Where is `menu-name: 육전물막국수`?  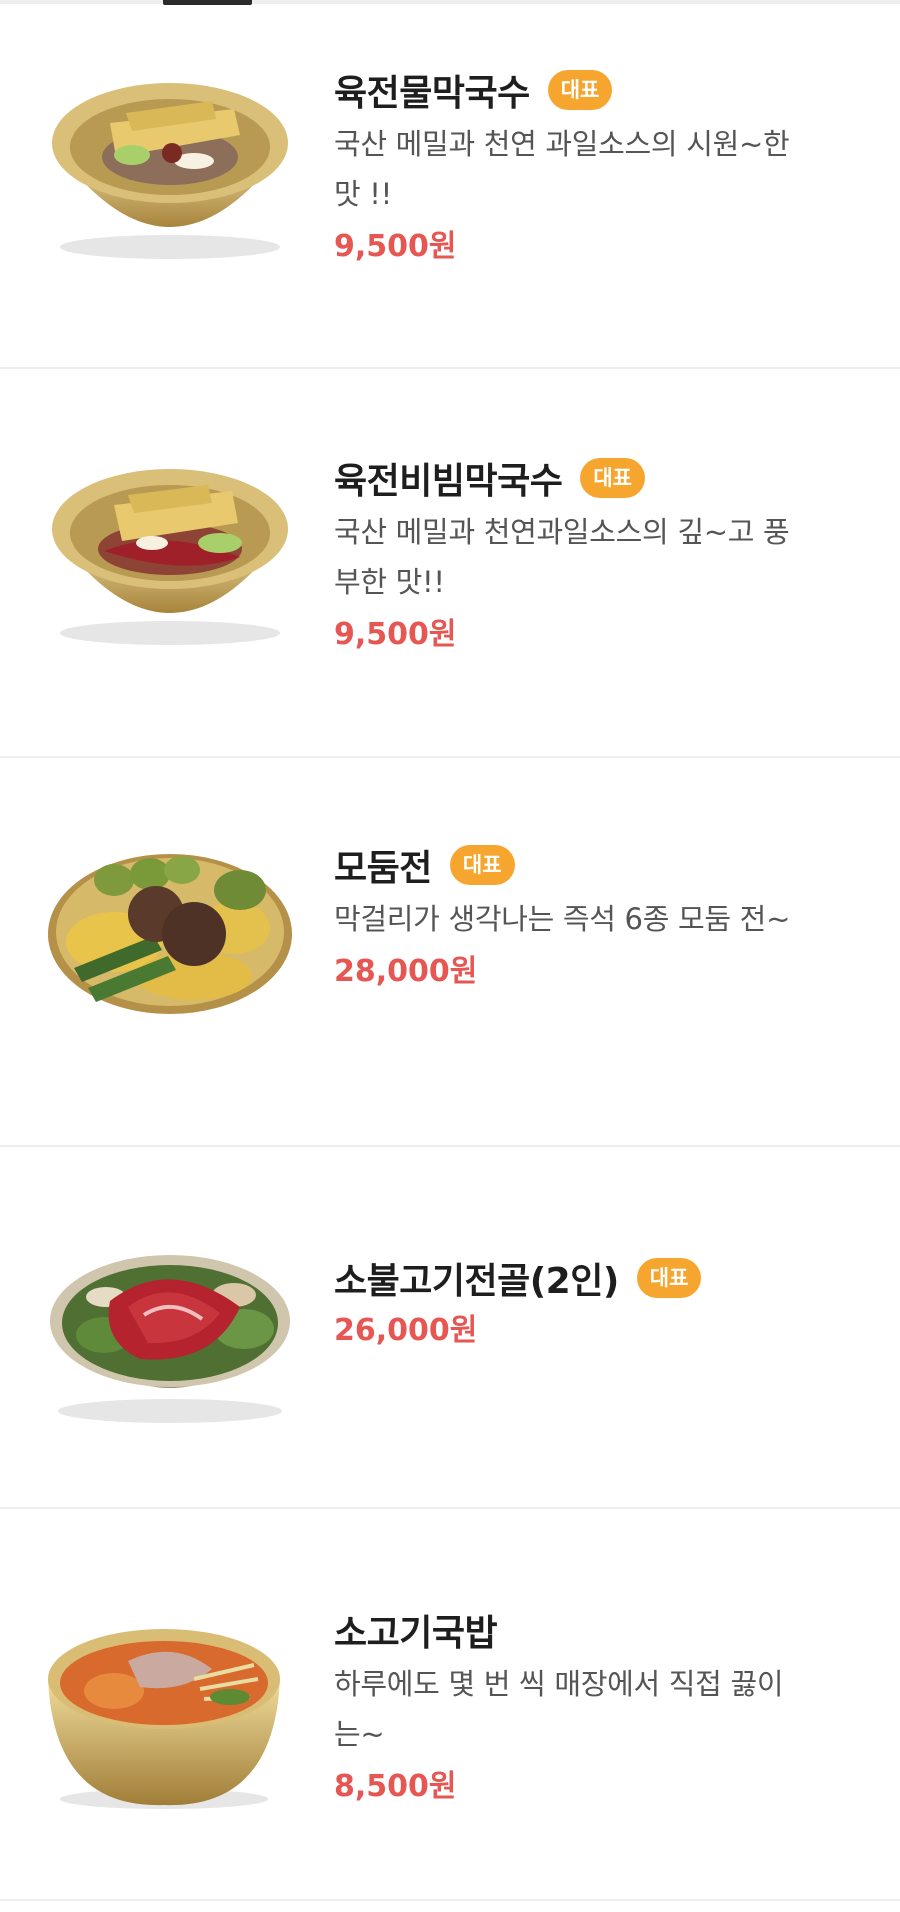
menu-name: 육전물막국수 is located at coordinates (432, 93).